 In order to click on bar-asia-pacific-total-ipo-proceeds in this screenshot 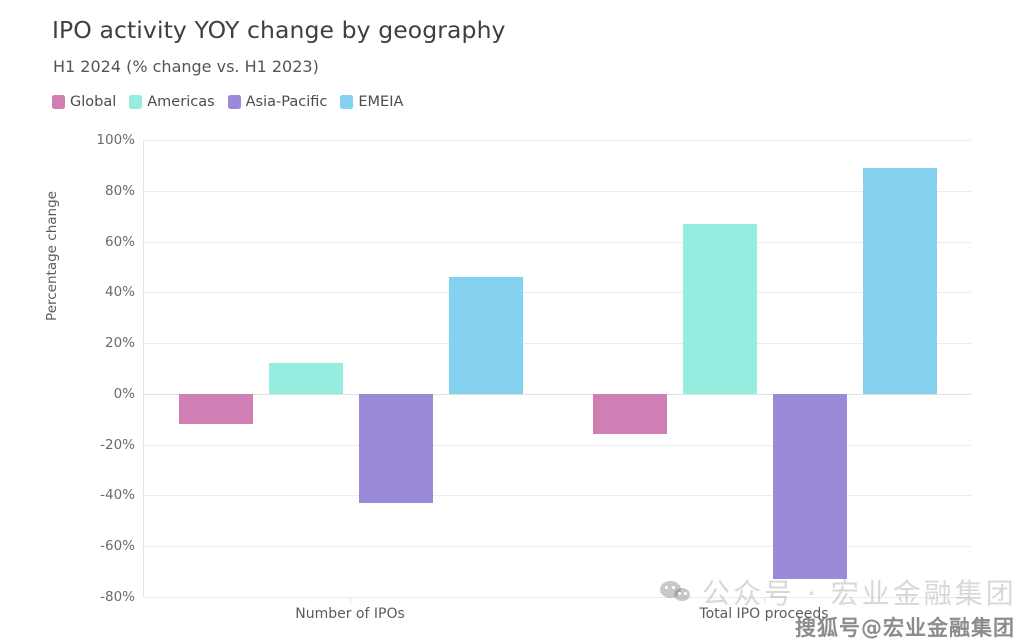, I will do `click(810, 486)`.